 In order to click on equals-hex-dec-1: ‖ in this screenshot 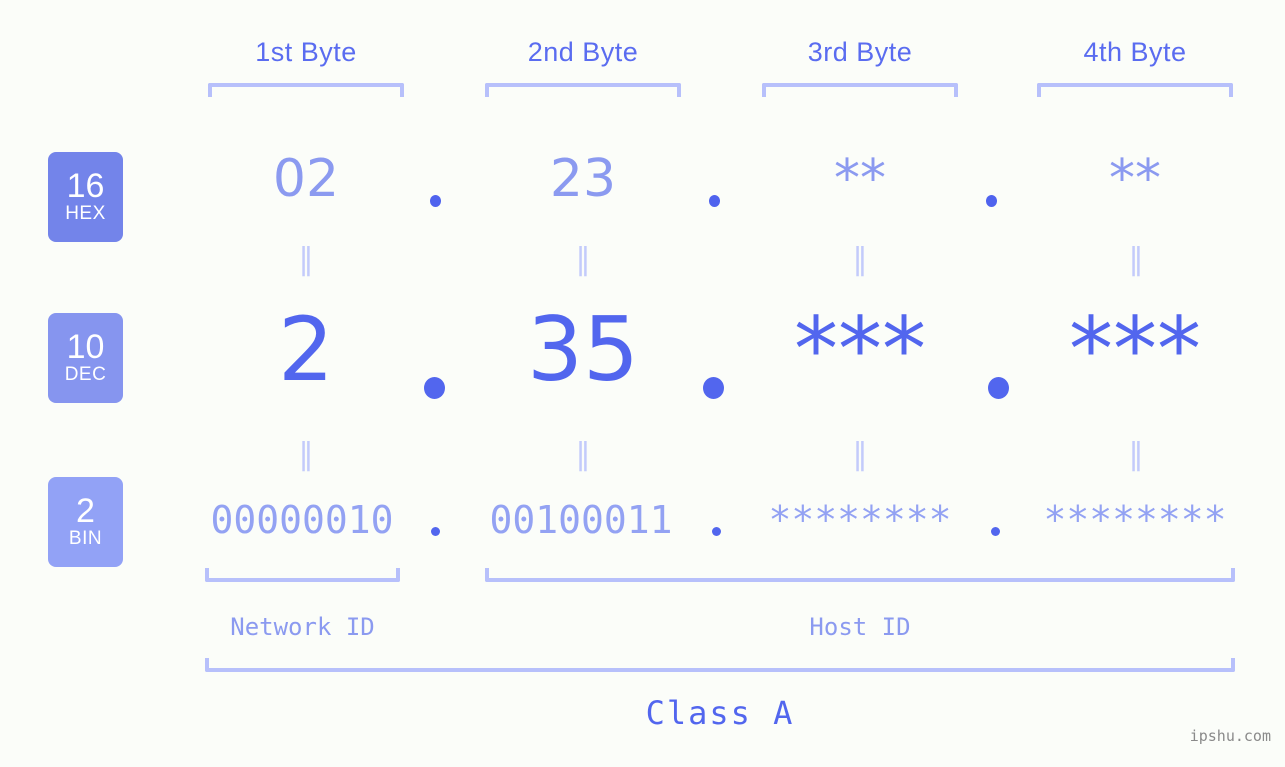, I will do `click(306, 259)`.